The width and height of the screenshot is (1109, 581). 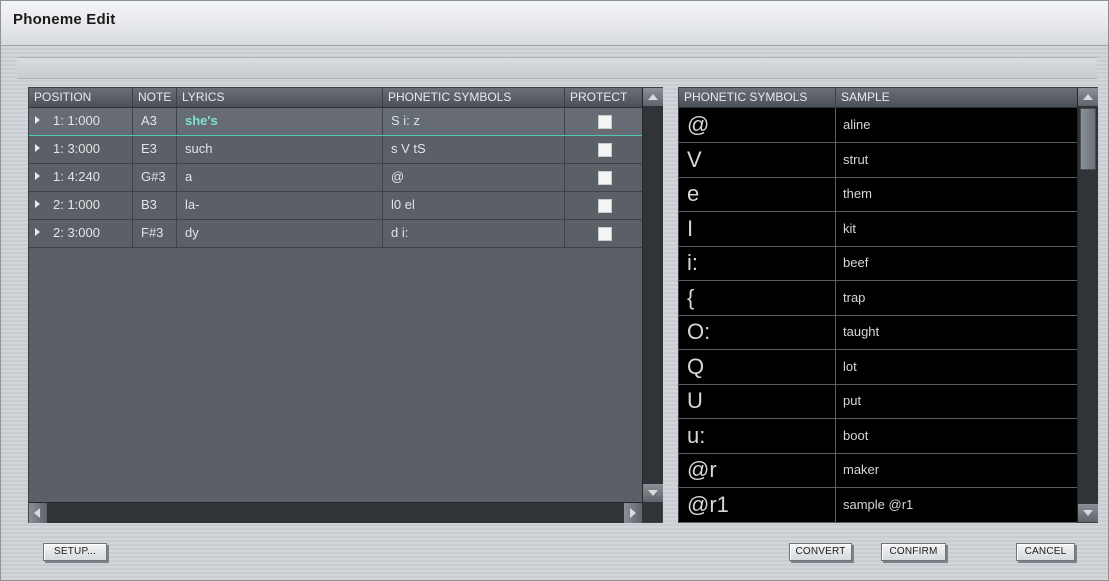 I want to click on note-cell: G#3, so click(x=155, y=177).